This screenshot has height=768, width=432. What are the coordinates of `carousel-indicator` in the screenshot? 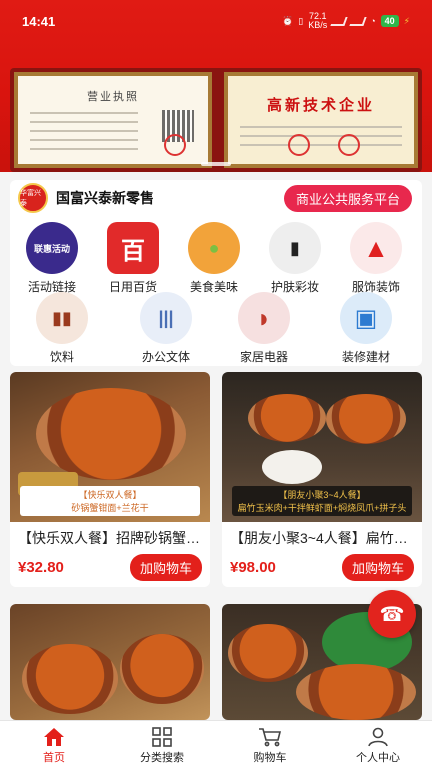 It's located at (216, 164).